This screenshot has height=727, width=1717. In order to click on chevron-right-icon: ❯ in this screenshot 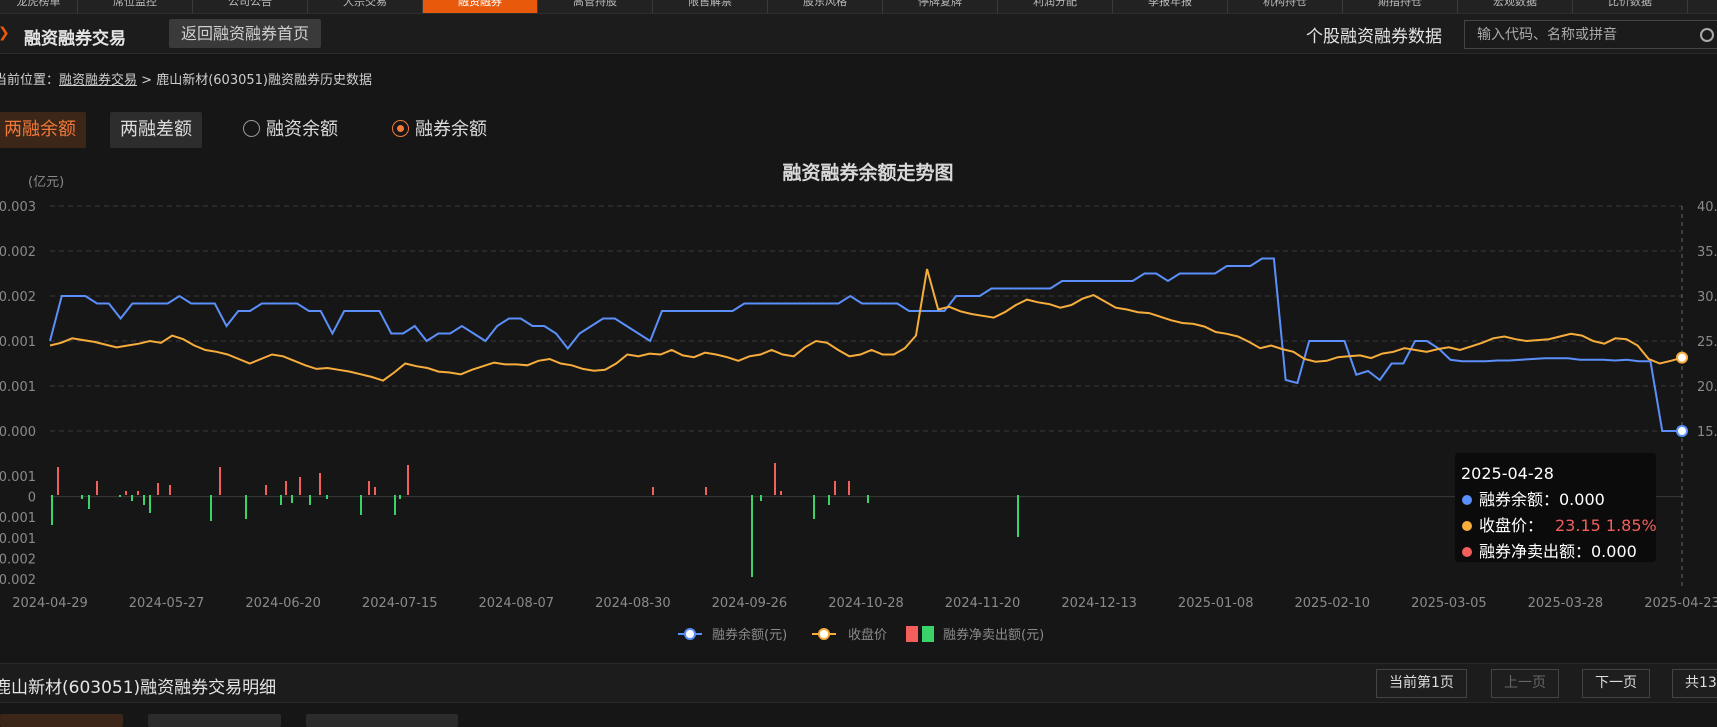, I will do `click(5, 33)`.